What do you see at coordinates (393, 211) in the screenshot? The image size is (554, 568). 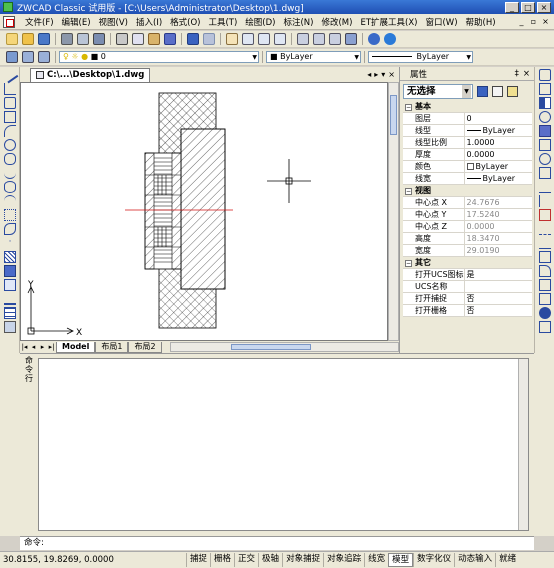 I see `canvas-vertical-scrollbar` at bounding box center [393, 211].